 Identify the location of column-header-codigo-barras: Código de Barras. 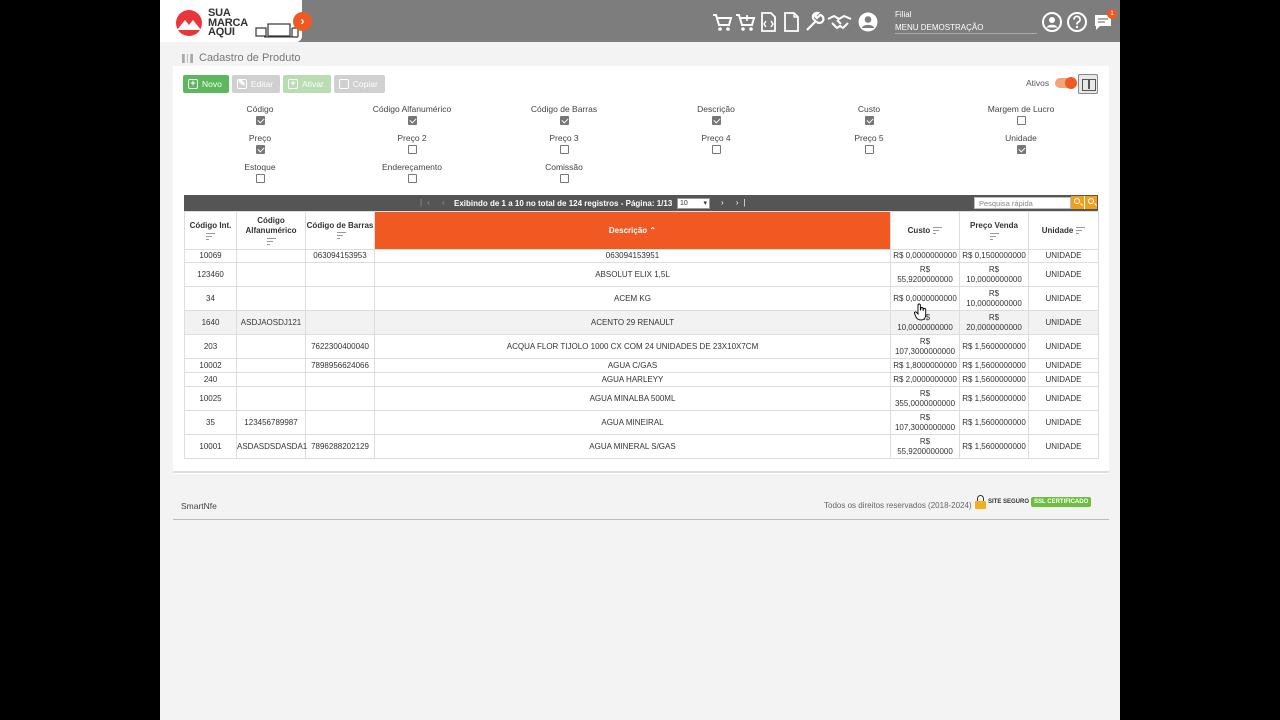
(340, 230).